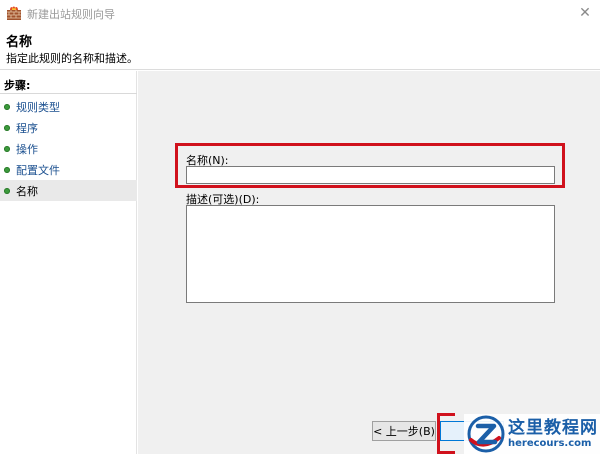 The height and width of the screenshot is (454, 600). Describe the element at coordinates (71, 14) in the screenshot. I see `window-title: 新建出站规则向导` at that location.